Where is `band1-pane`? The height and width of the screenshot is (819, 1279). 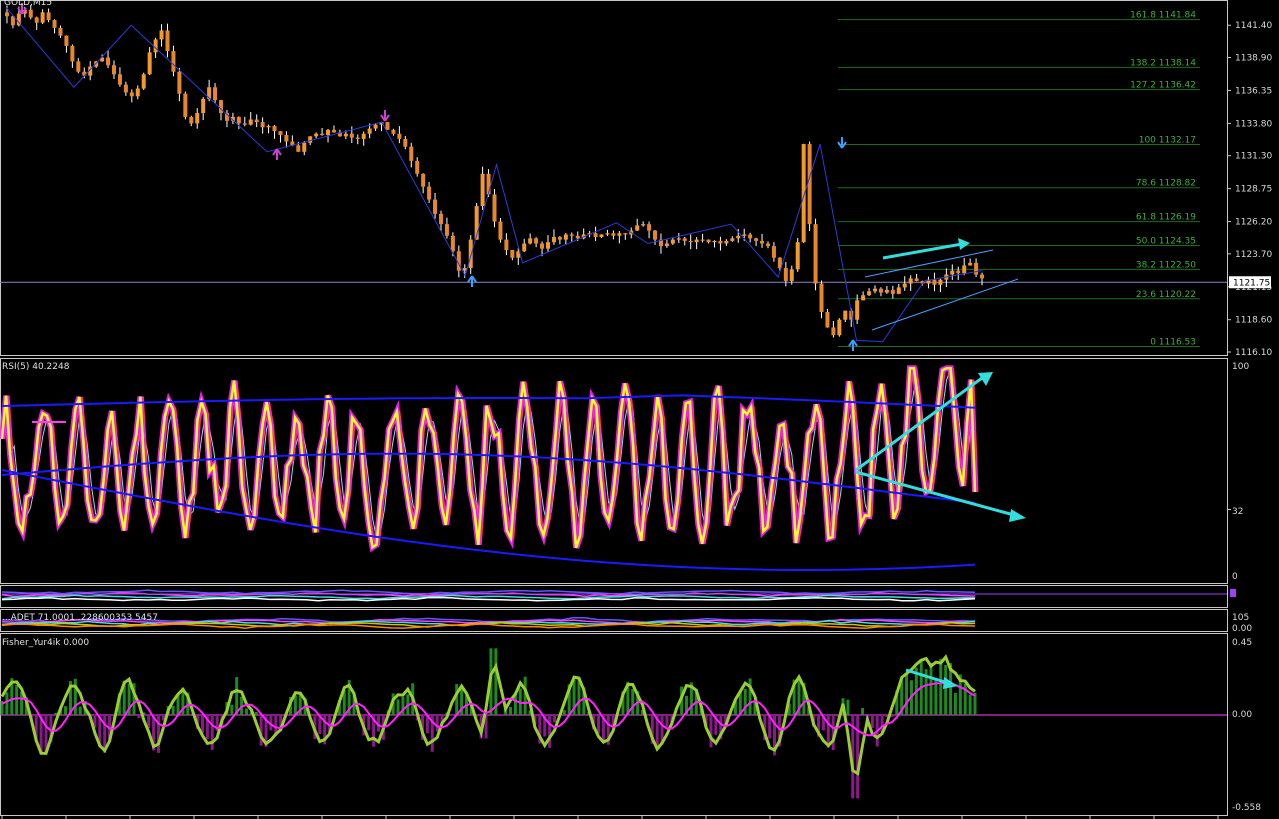
band1-pane is located at coordinates (618, 595).